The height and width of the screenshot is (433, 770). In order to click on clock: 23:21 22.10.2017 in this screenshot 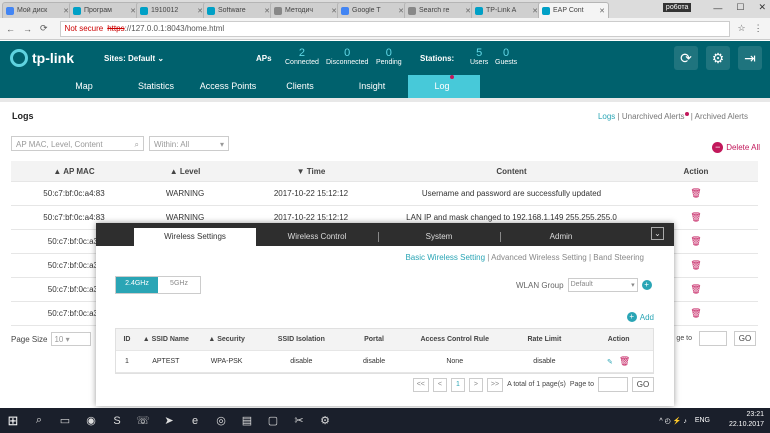, I will do `click(746, 420)`.